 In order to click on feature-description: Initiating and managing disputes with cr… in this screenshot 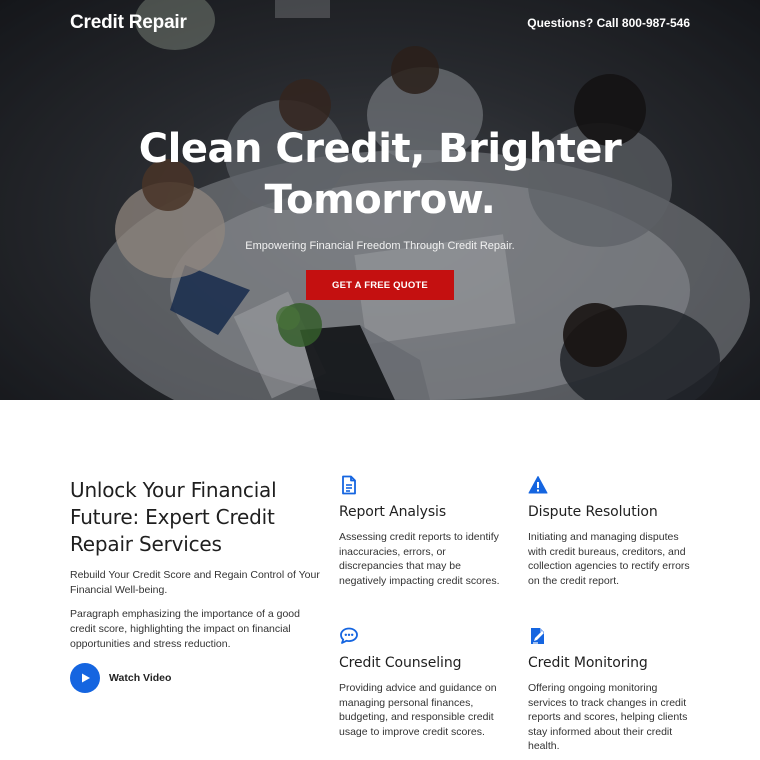, I will do `click(609, 559)`.